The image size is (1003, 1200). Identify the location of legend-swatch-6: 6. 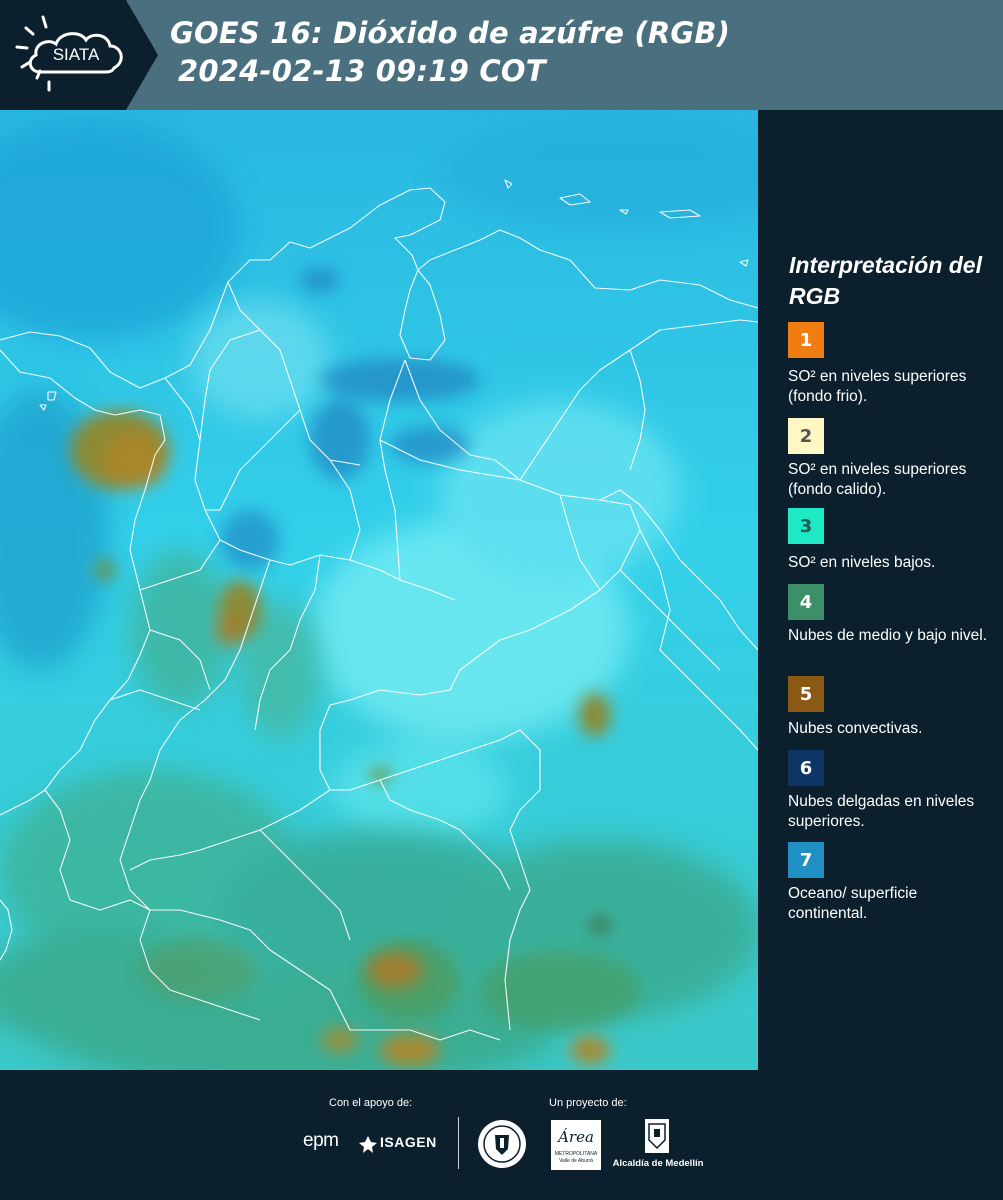
(806, 768).